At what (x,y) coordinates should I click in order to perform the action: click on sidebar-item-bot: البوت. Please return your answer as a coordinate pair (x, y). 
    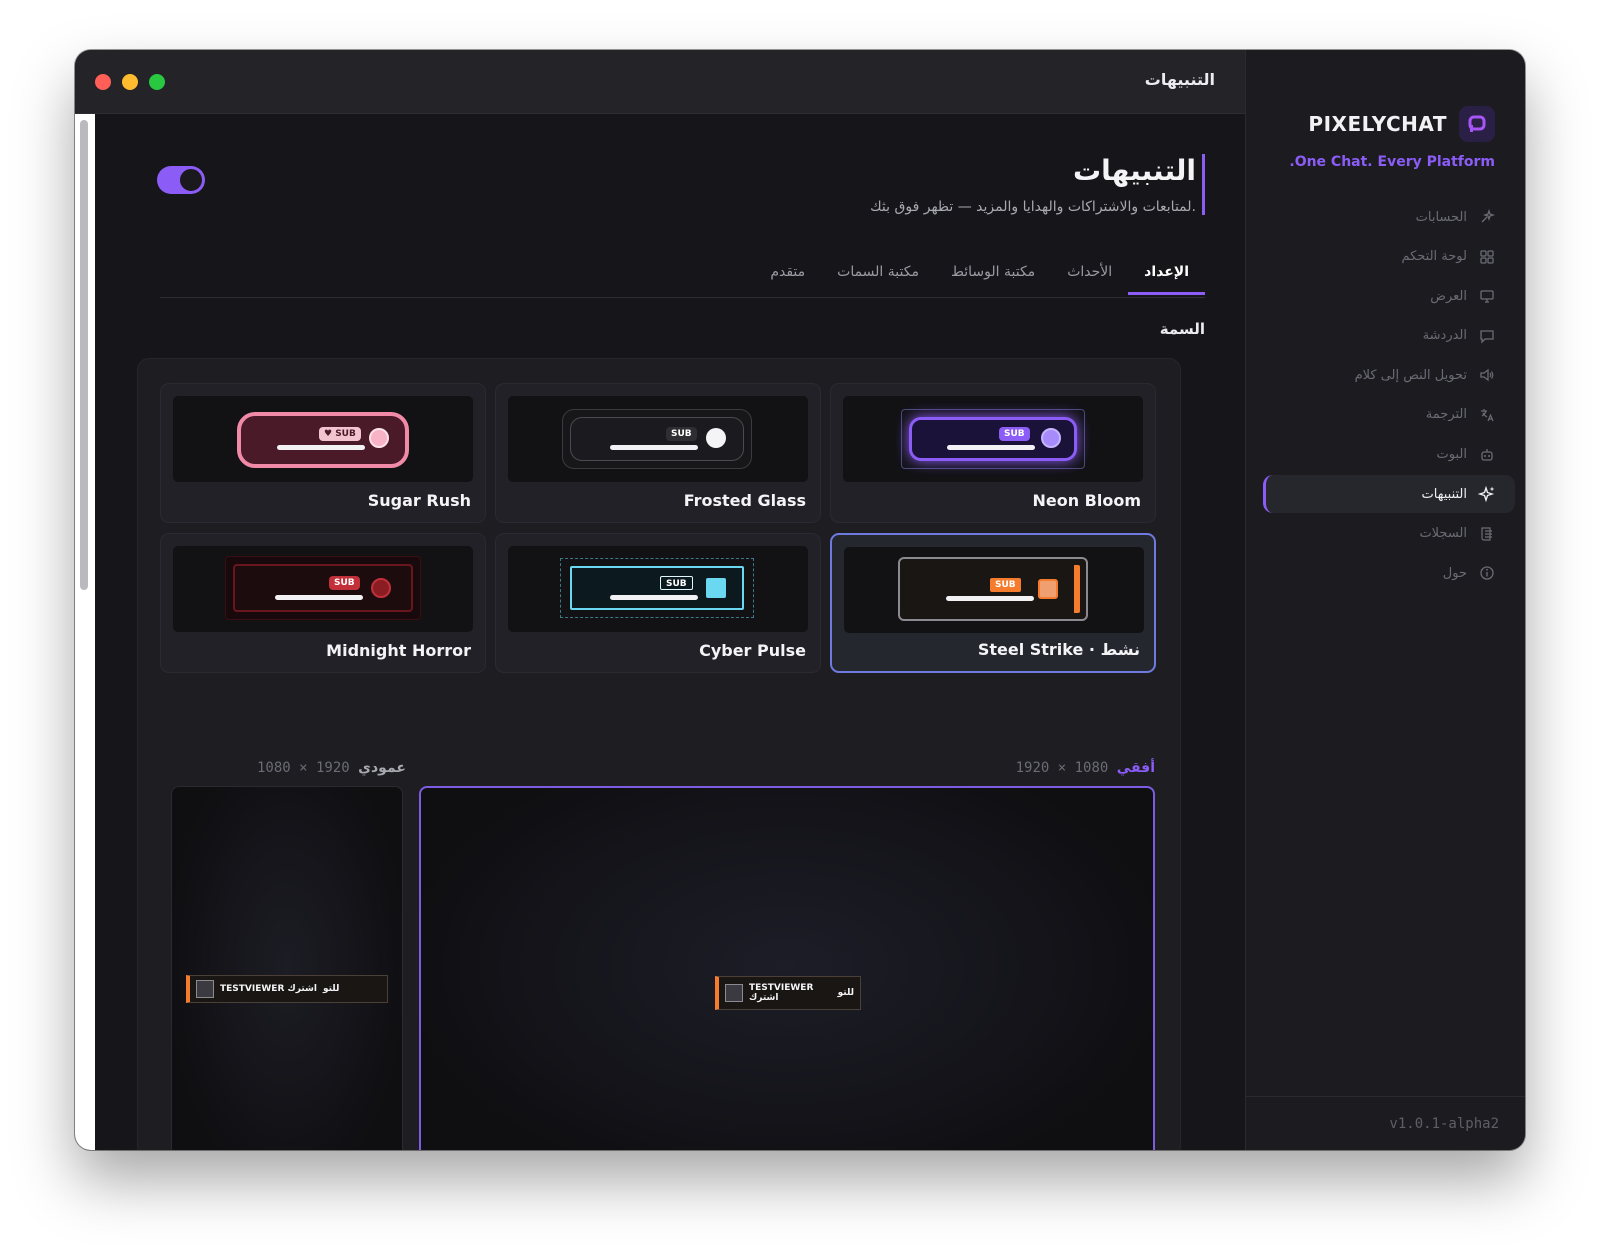
    Looking at the image, I should click on (1389, 455).